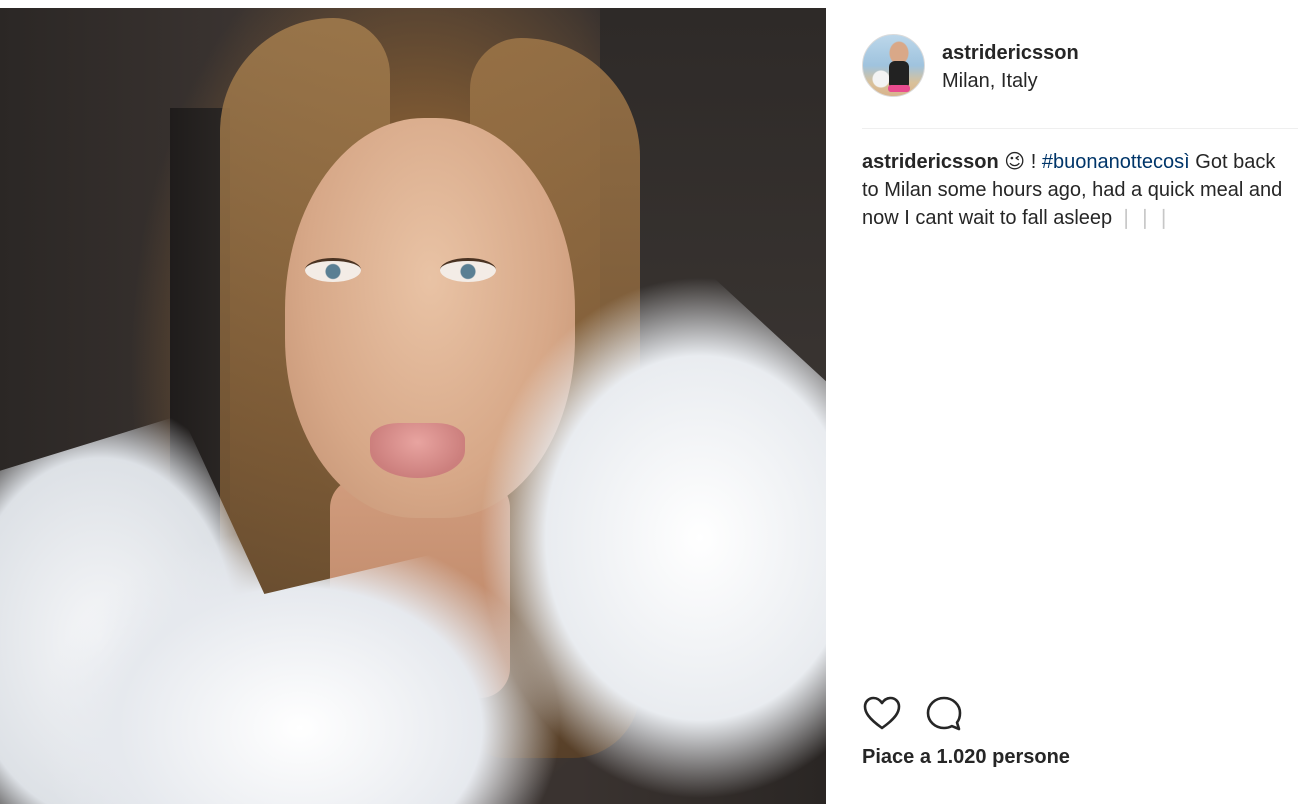  What do you see at coordinates (930, 162) in the screenshot?
I see `caption-username: astridericsson` at bounding box center [930, 162].